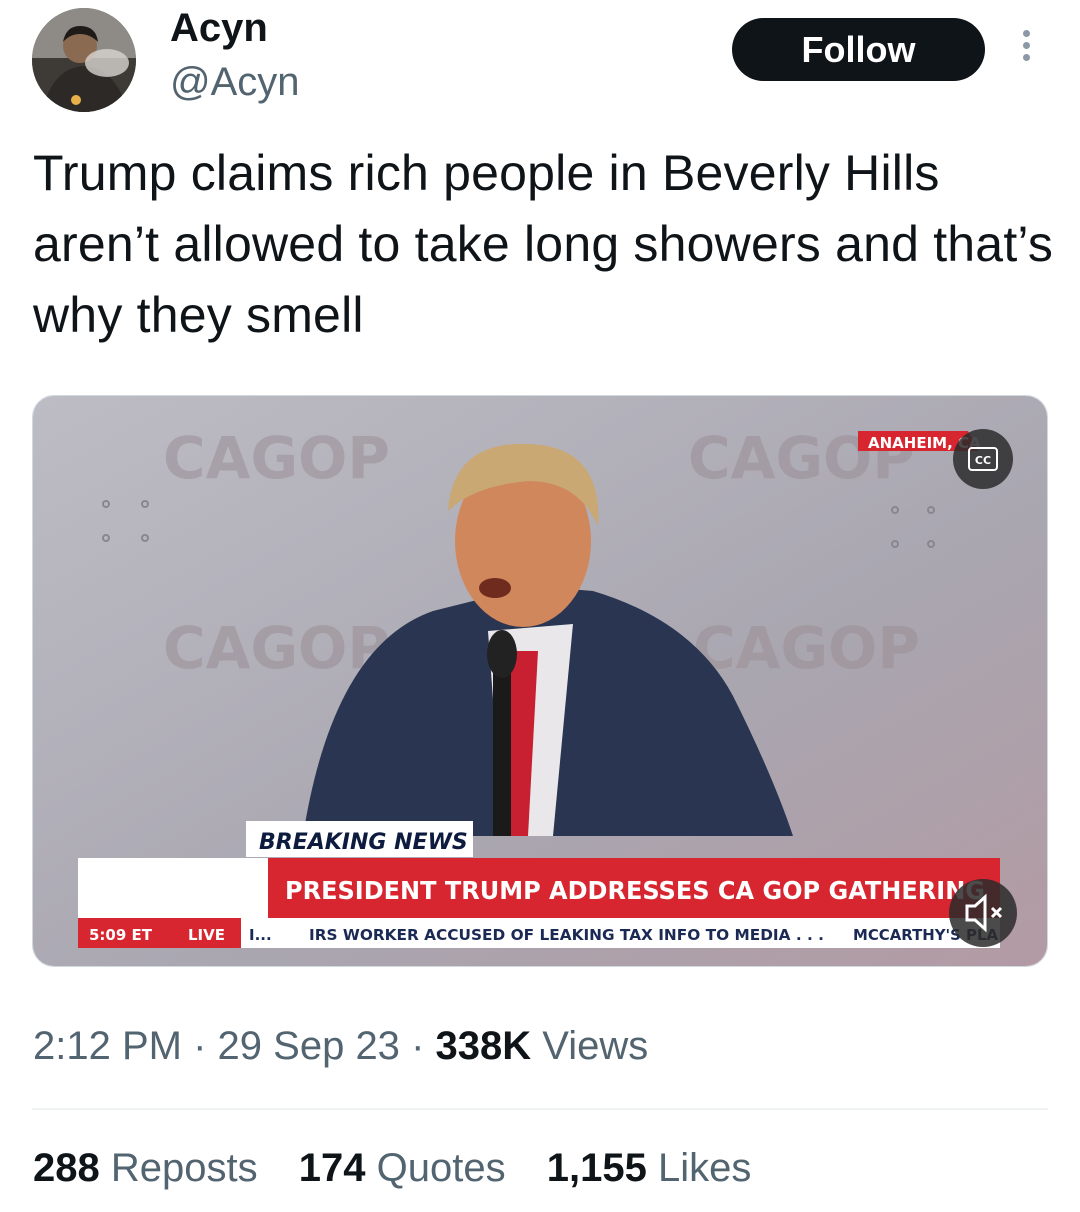 Image resolution: width=1080 pixels, height=1212 pixels. Describe the element at coordinates (1026, 50) in the screenshot. I see `more-options-icon` at that location.